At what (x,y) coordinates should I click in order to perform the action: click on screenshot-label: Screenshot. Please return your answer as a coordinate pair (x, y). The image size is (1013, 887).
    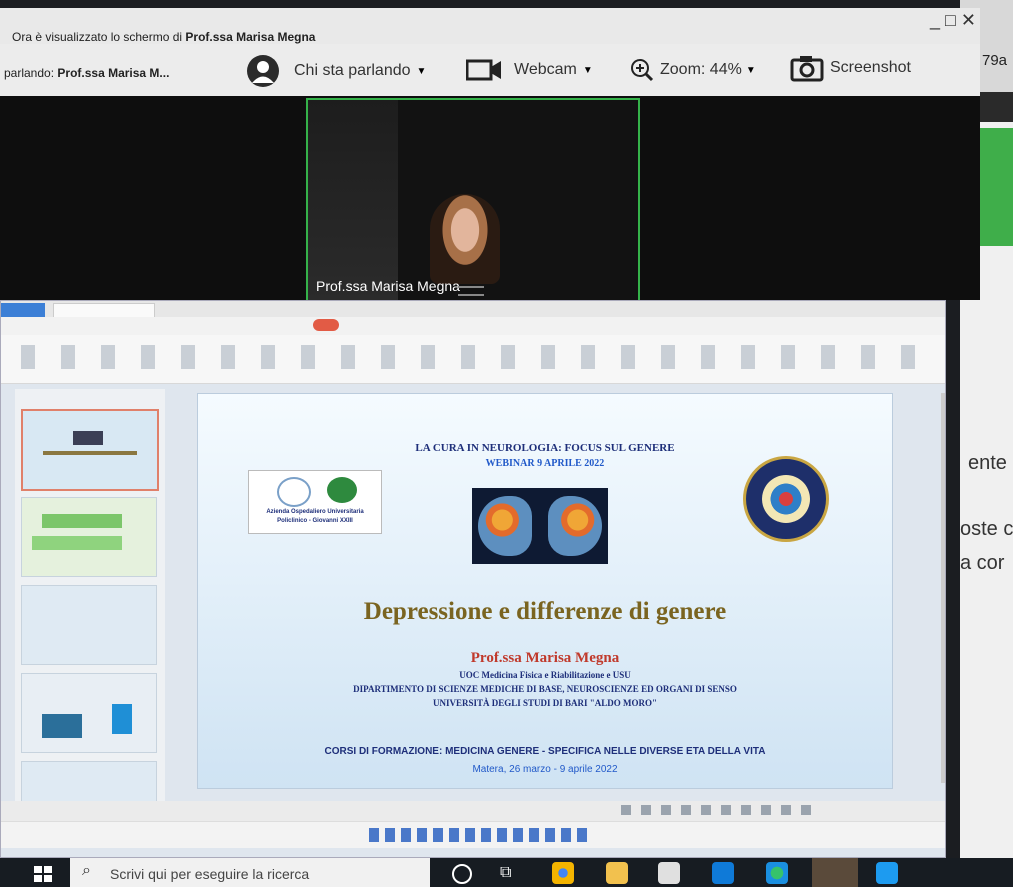
    Looking at the image, I should click on (870, 67).